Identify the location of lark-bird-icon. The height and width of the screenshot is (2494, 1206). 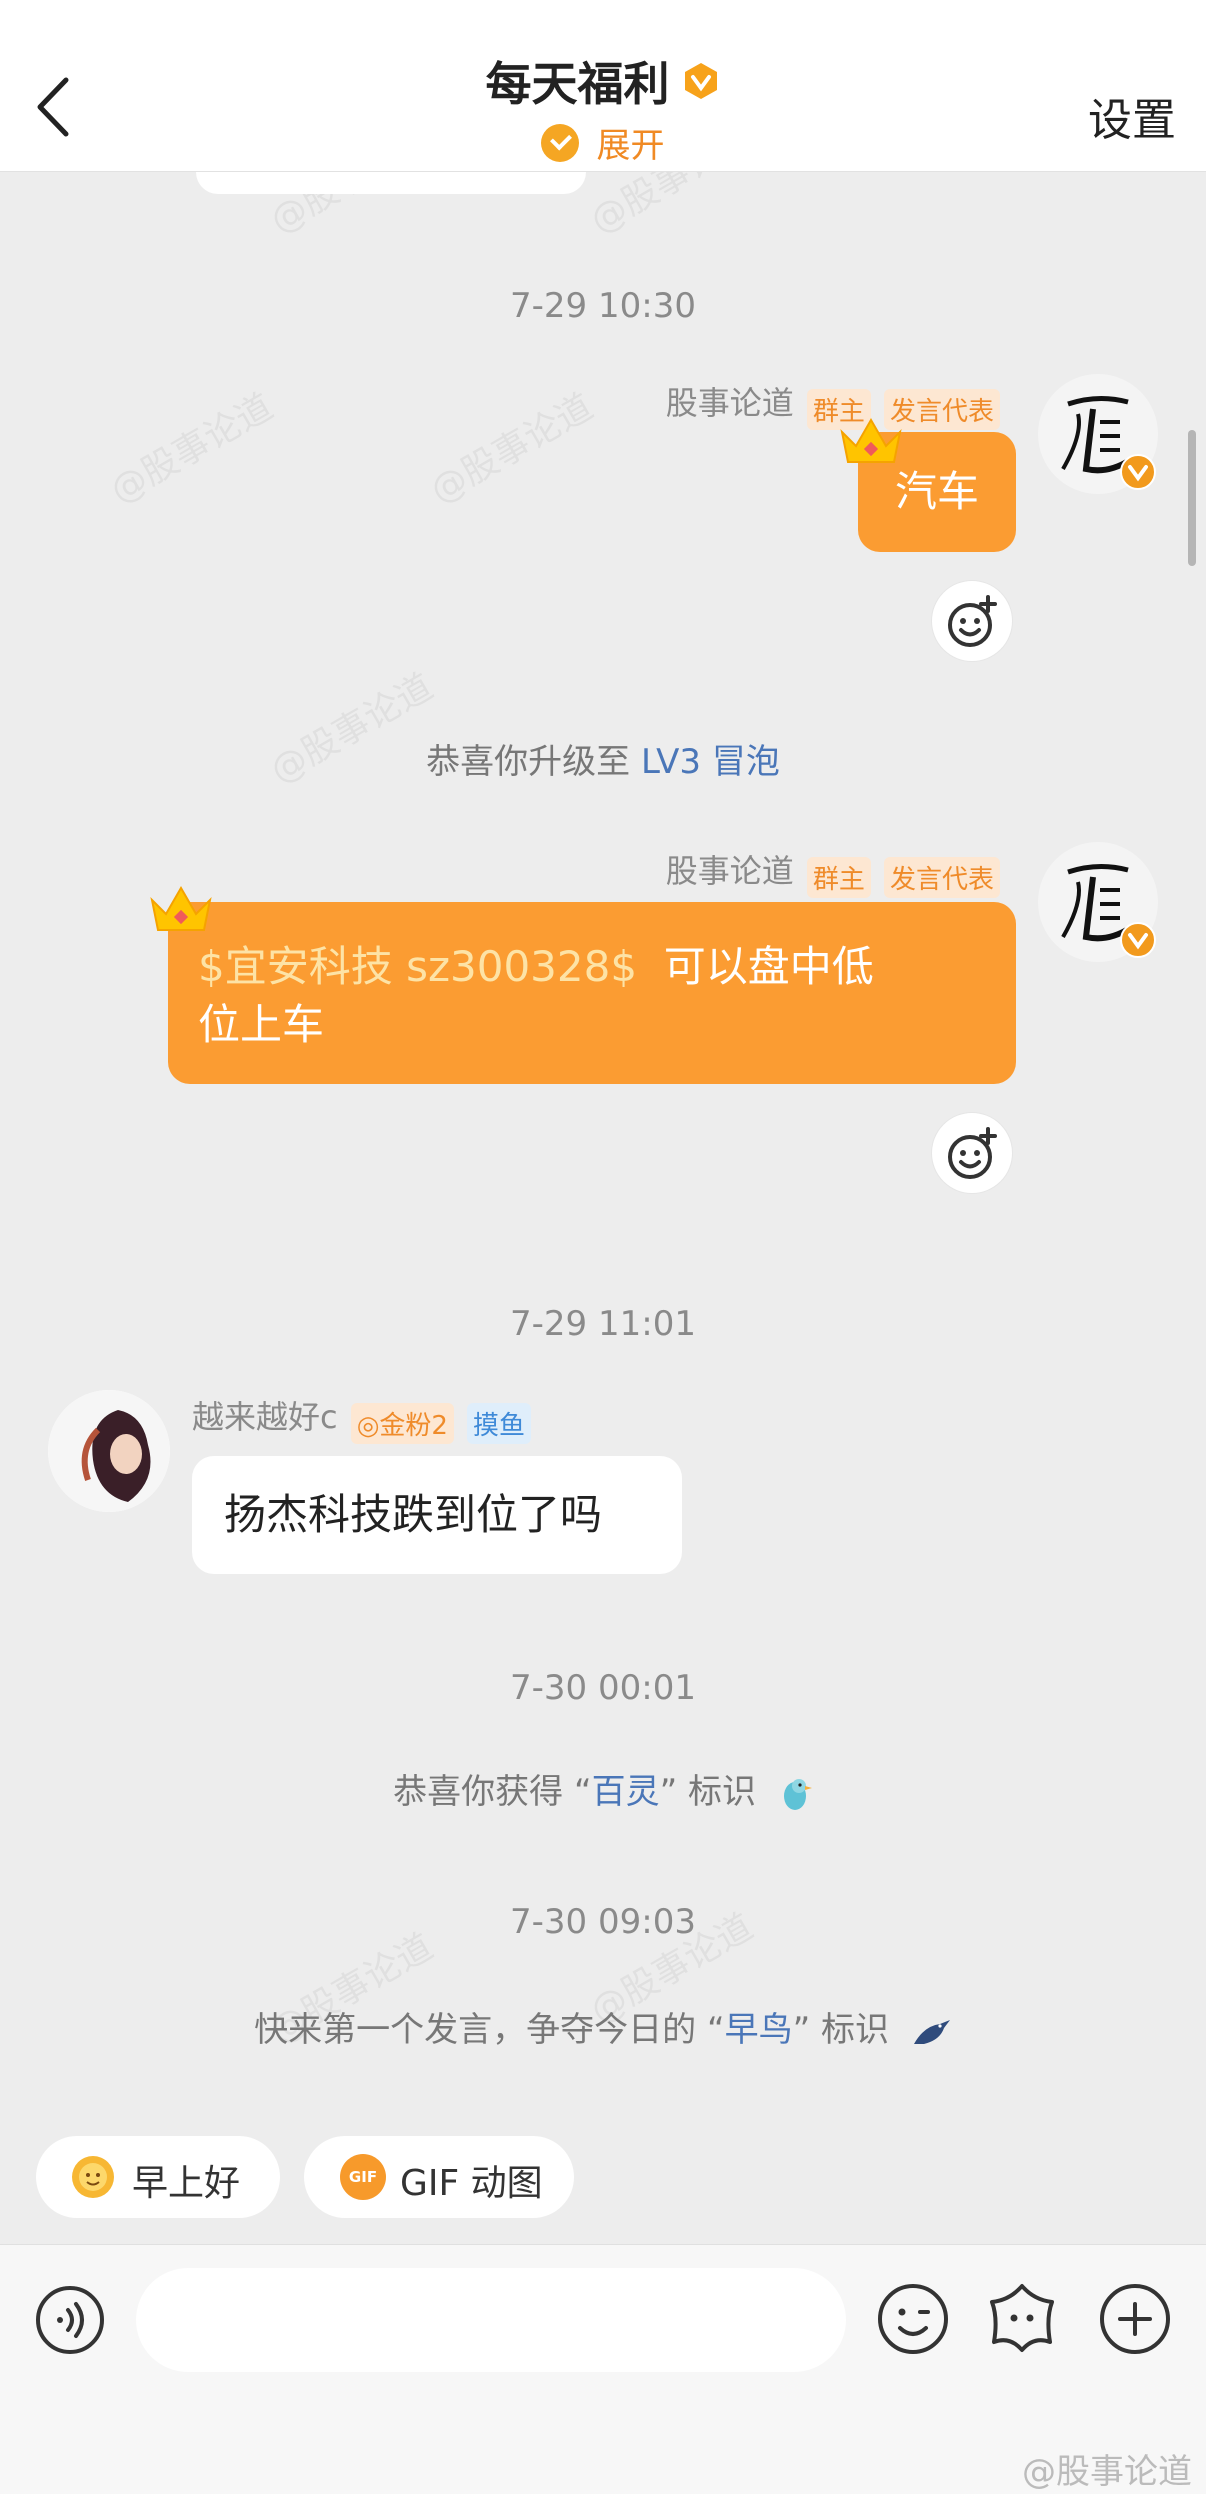
(797, 1794).